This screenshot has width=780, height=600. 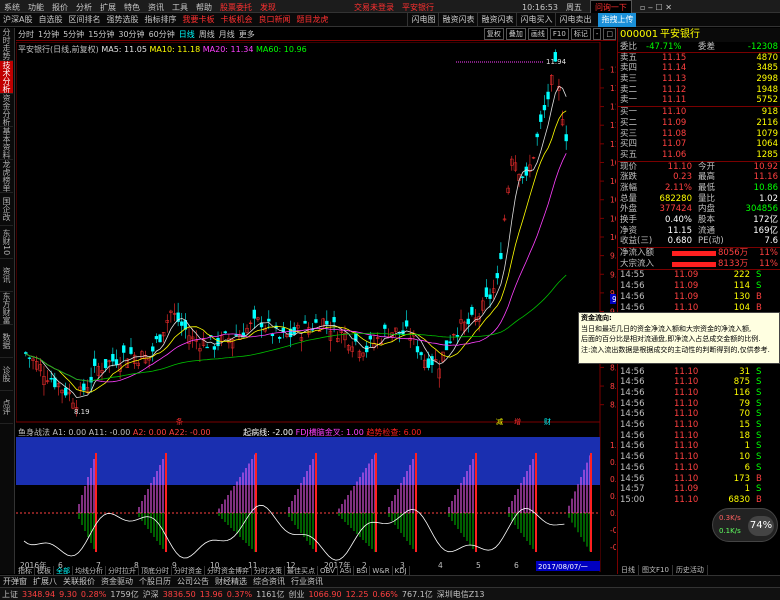 I want to click on stat-label: 现价, so click(x=629, y=166).